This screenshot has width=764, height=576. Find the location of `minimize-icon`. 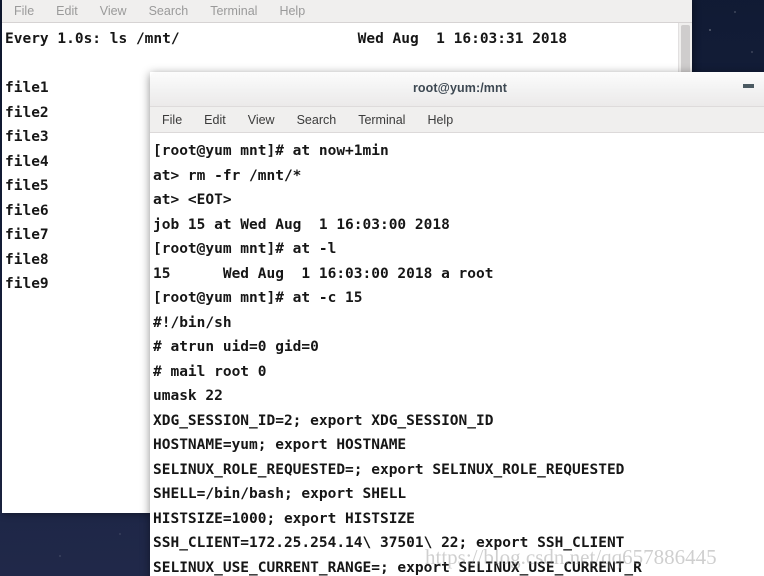

minimize-icon is located at coordinates (748, 86).